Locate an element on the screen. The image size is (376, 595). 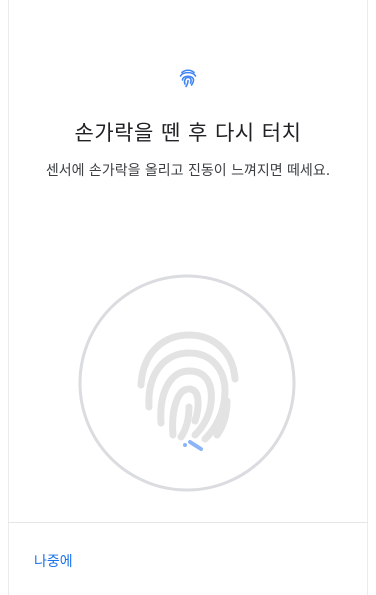
footer-divider is located at coordinates (188, 522).